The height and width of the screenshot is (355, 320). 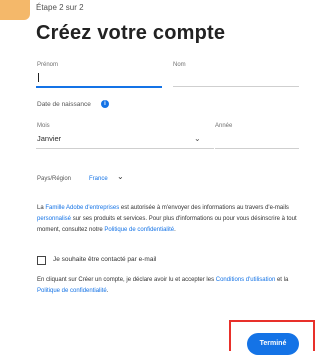 I want to click on country-value: France, so click(x=98, y=179).